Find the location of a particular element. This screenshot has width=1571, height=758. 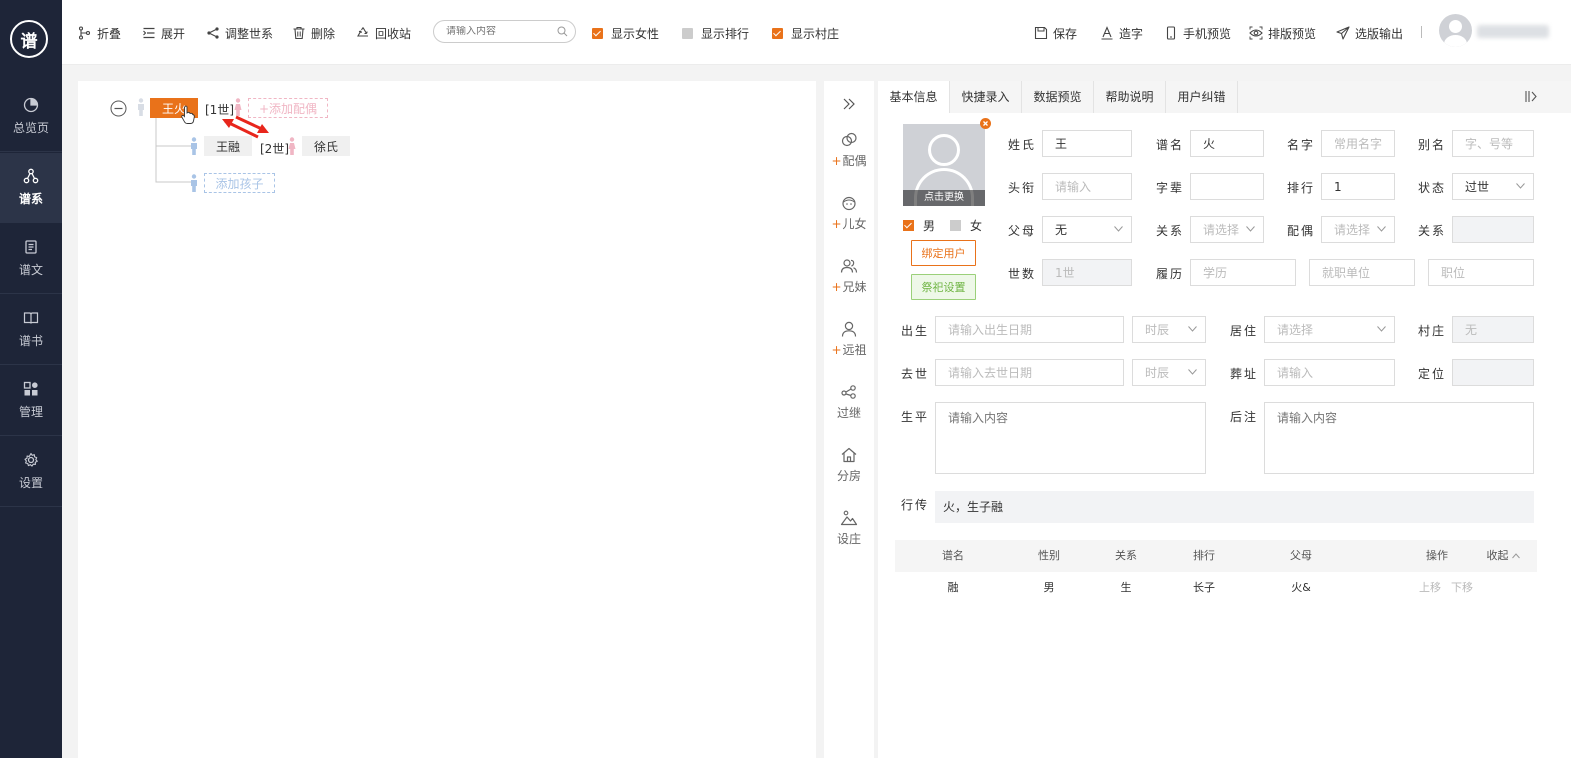

birth-date-field is located at coordinates (1029, 329).